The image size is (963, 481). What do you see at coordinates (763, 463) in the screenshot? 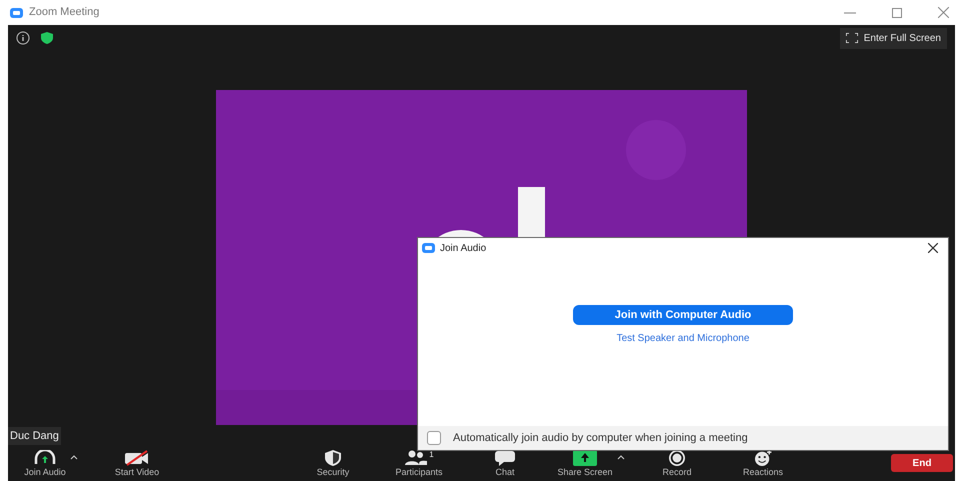
I see `toolbar-button: Reactions` at bounding box center [763, 463].